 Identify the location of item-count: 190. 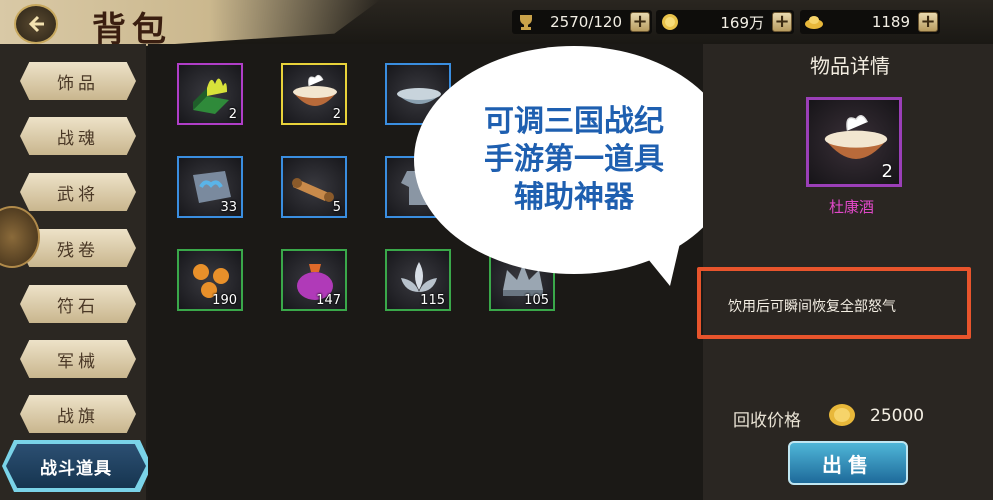
(224, 300).